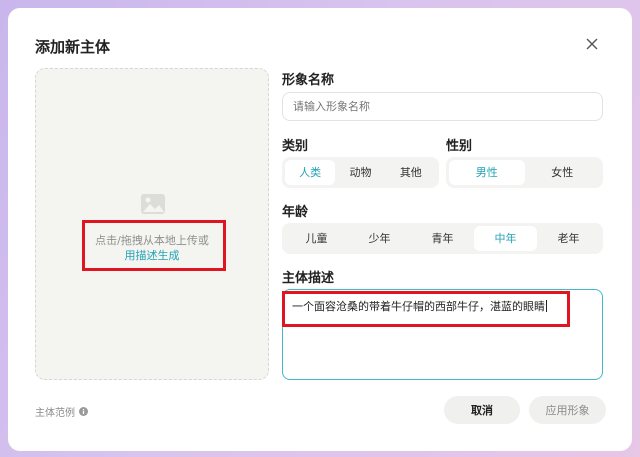 The height and width of the screenshot is (457, 640). Describe the element at coordinates (459, 146) in the screenshot. I see `gender-label: 性别` at that location.